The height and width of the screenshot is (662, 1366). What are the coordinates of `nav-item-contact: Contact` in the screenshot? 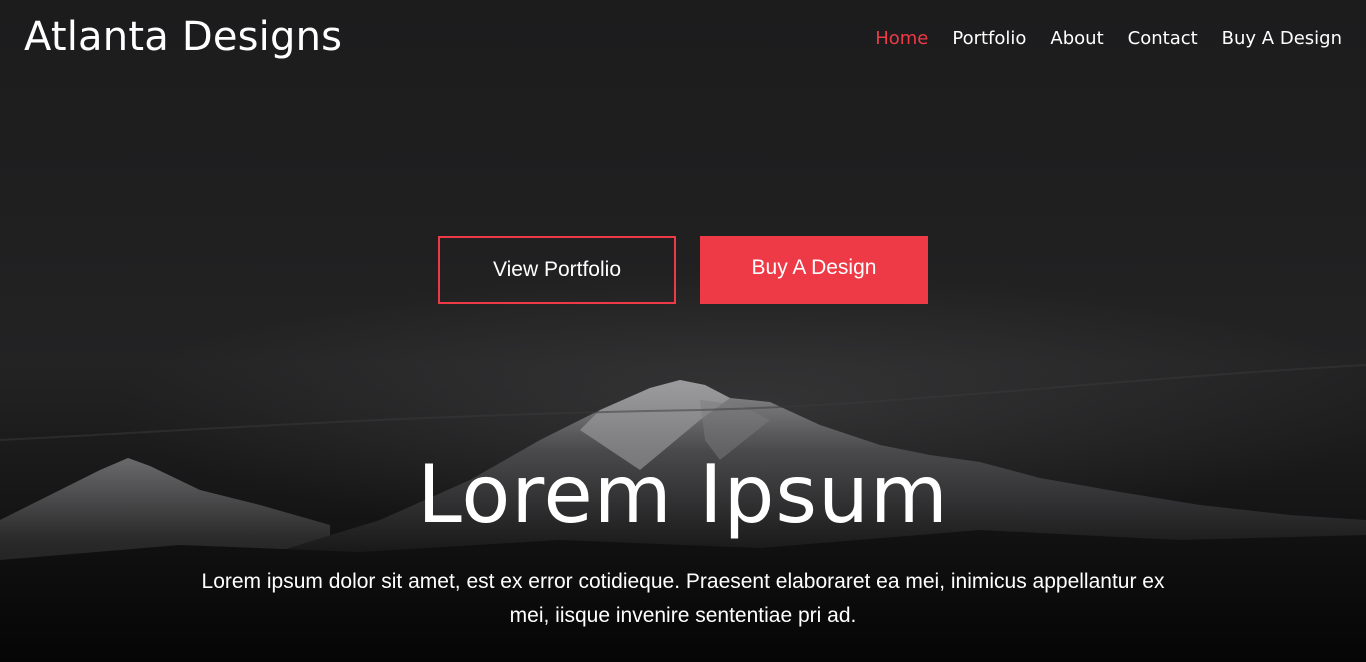 It's located at (1163, 38).